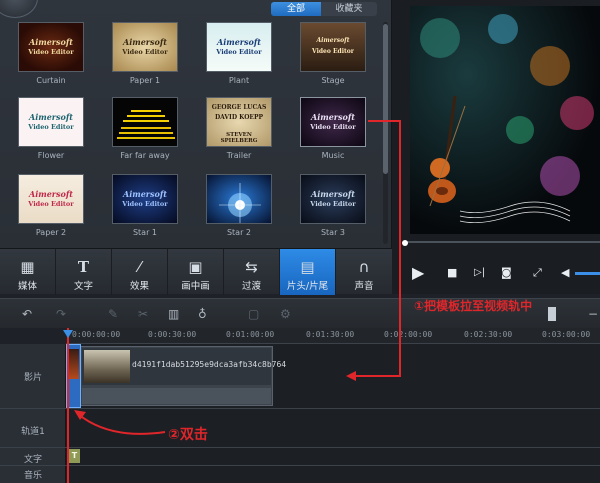 The image size is (600, 483). I want to click on ruler-time: 0:01:00:00, so click(250, 334).